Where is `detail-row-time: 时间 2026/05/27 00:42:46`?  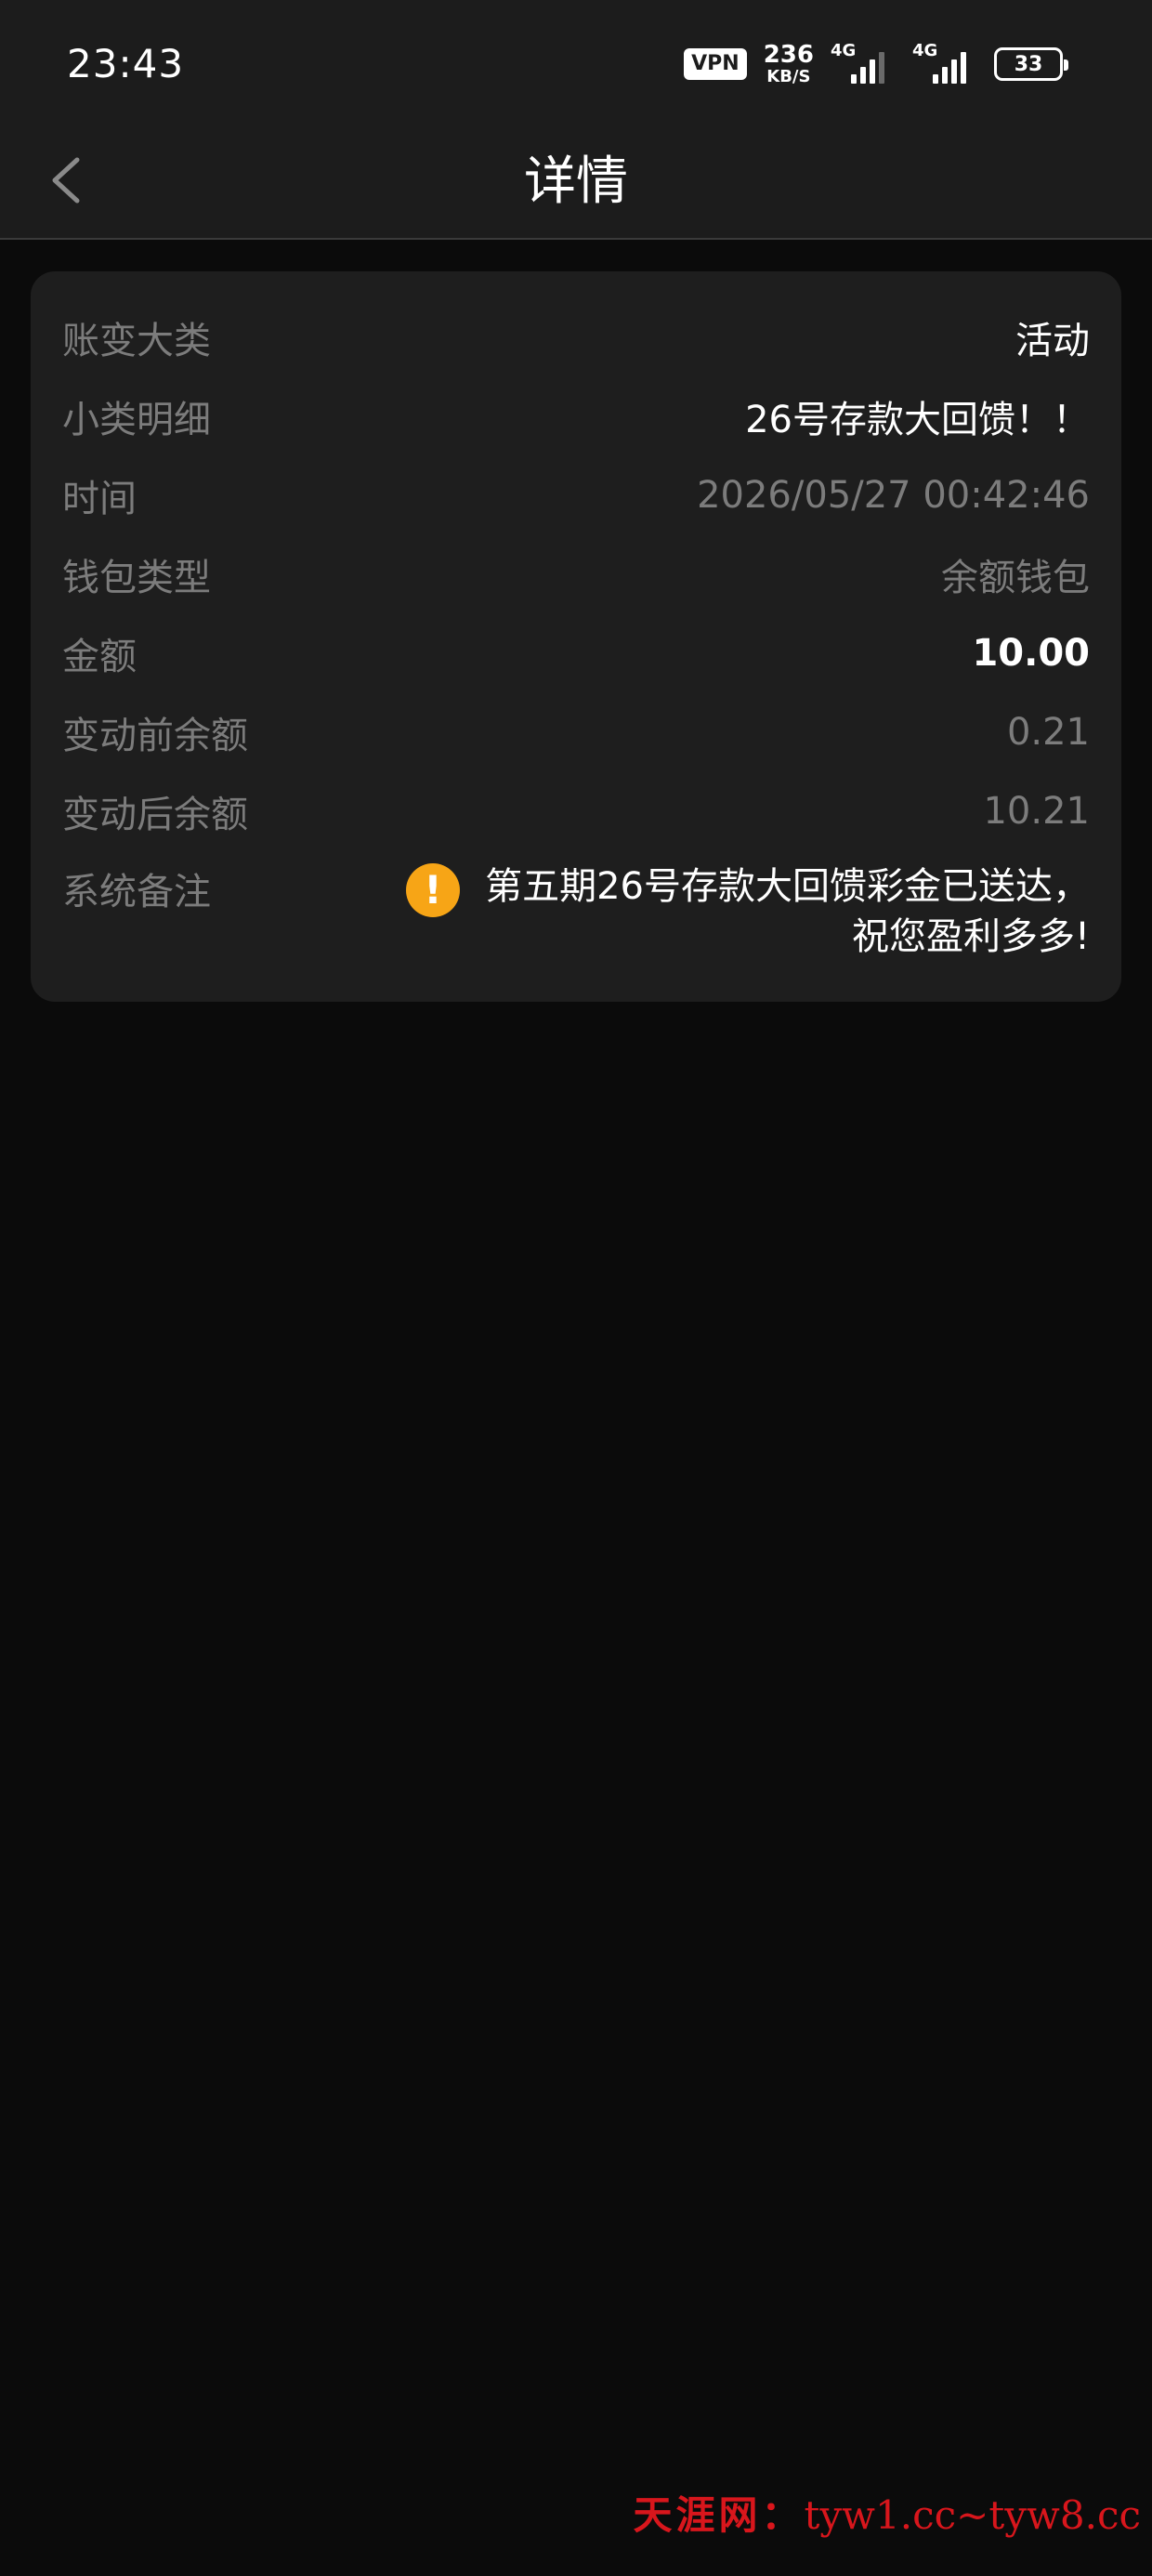 detail-row-time: 时间 2026/05/27 00:42:46 is located at coordinates (576, 494).